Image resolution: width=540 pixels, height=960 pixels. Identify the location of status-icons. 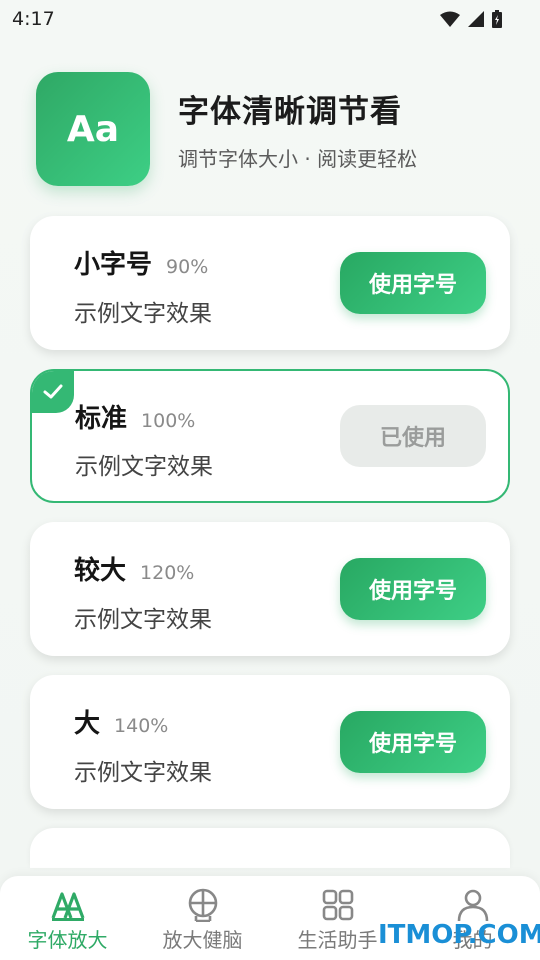
(471, 19).